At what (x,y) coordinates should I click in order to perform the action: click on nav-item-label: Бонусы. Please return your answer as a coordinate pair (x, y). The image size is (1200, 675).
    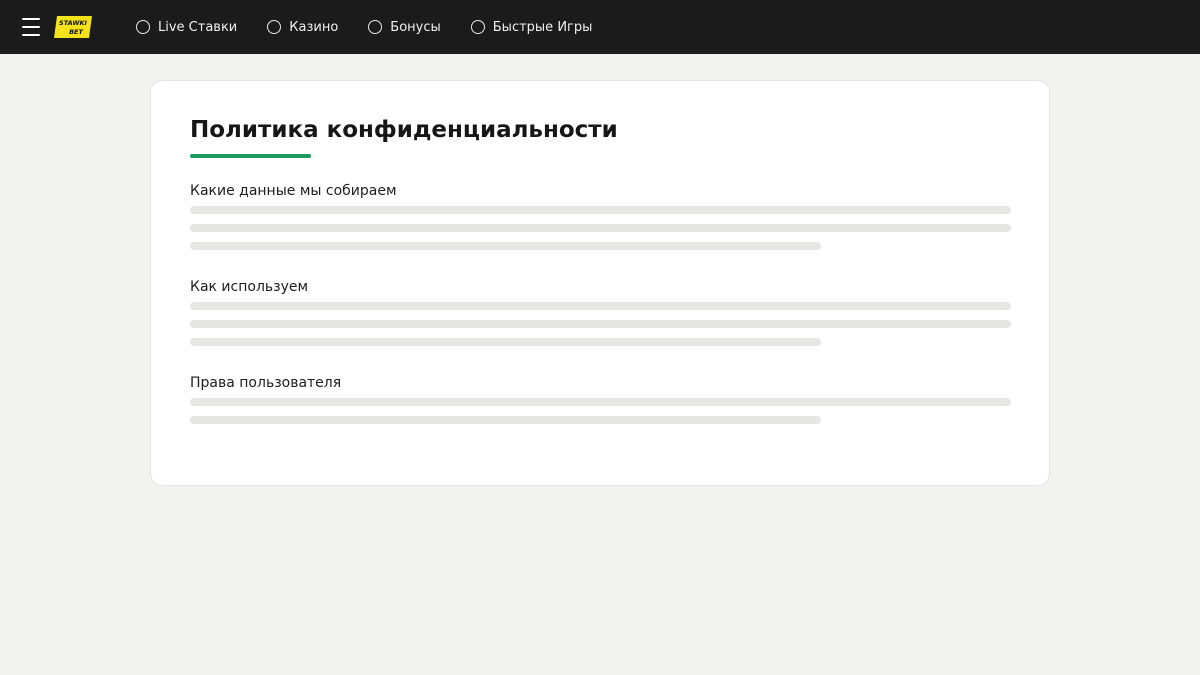
    Looking at the image, I should click on (415, 27).